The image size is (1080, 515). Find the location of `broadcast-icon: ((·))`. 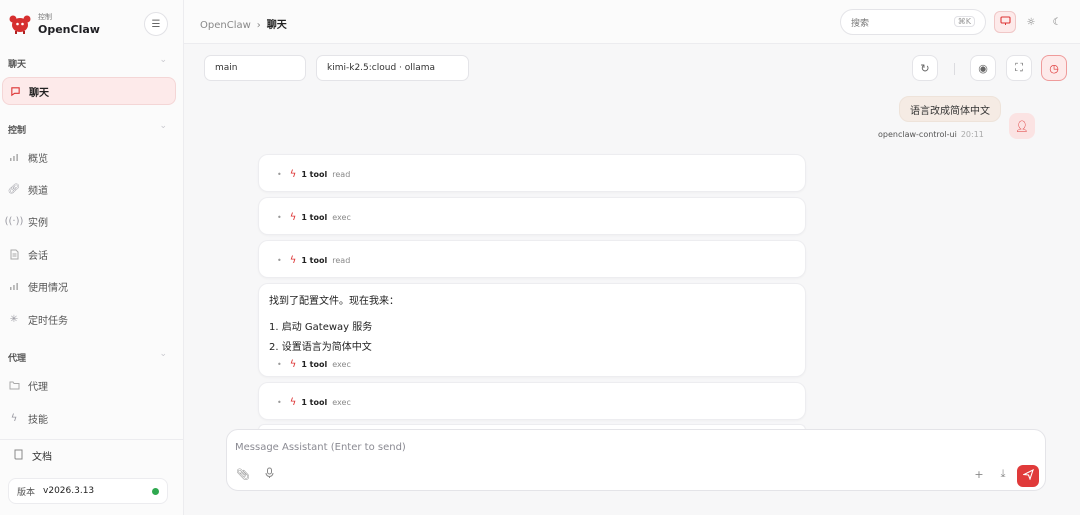

broadcast-icon: ((·)) is located at coordinates (14, 221).